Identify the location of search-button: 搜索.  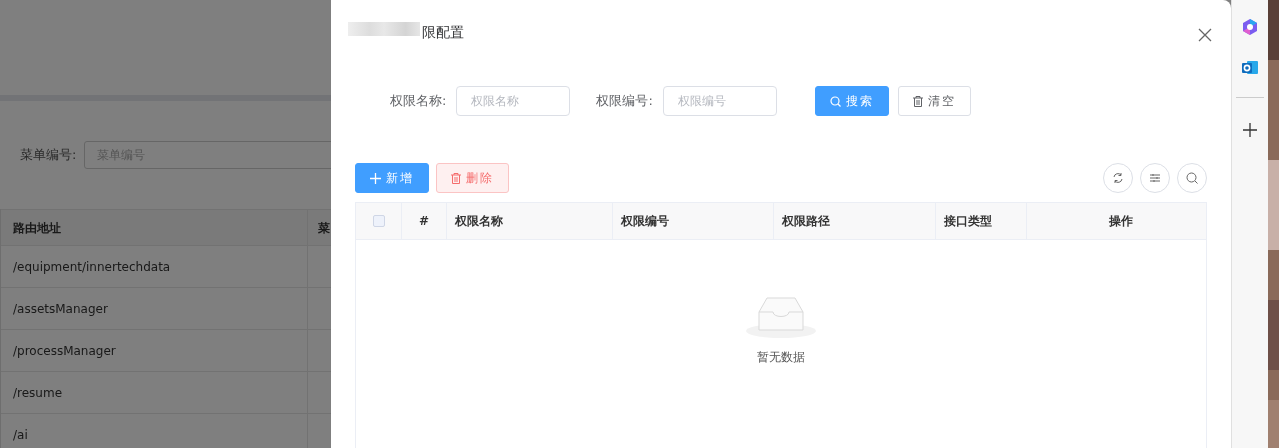
(851, 101).